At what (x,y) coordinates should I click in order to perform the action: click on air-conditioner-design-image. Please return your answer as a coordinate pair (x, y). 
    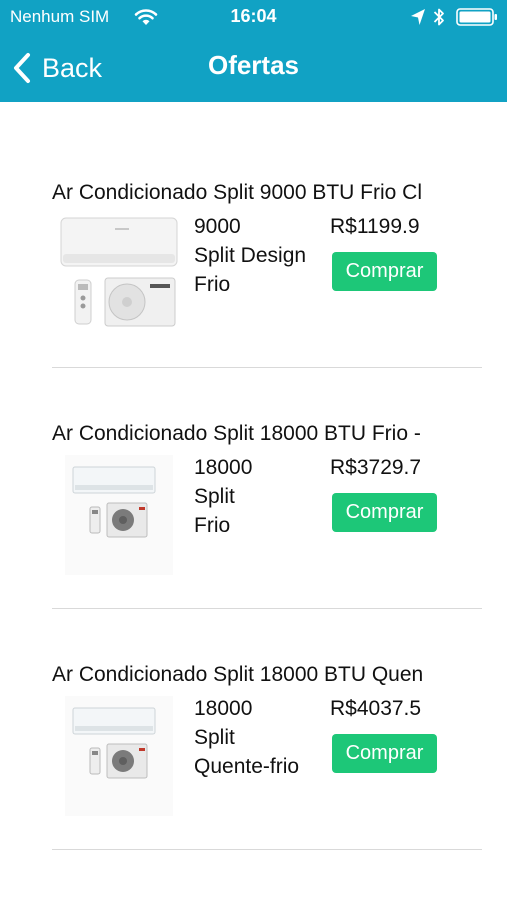
    Looking at the image, I should click on (119, 272).